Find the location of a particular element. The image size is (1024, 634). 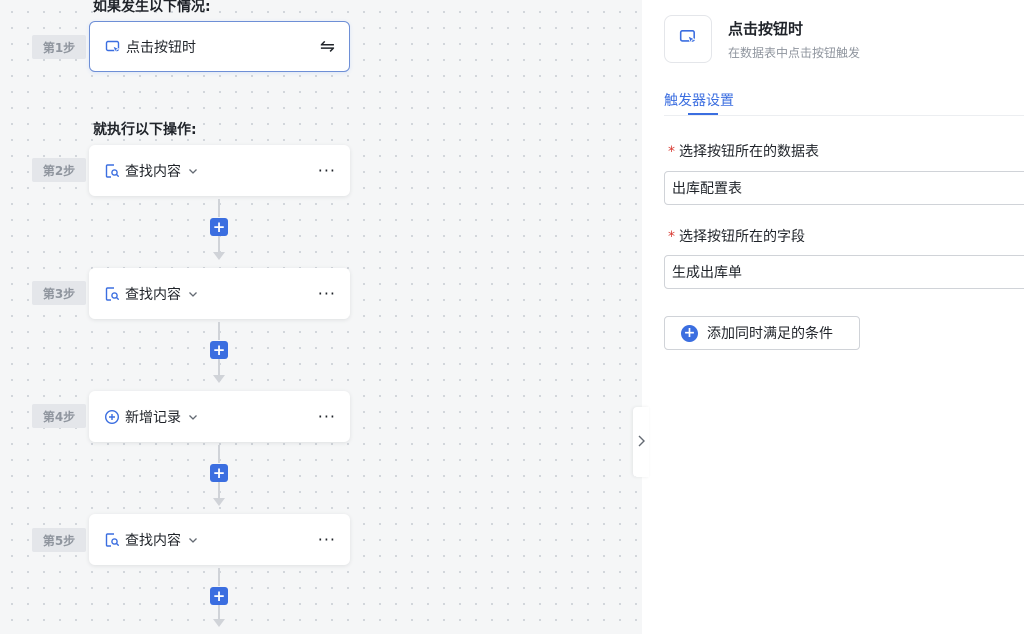

table-field-label-text: 选择按钮所在的数据表 is located at coordinates (749, 152).